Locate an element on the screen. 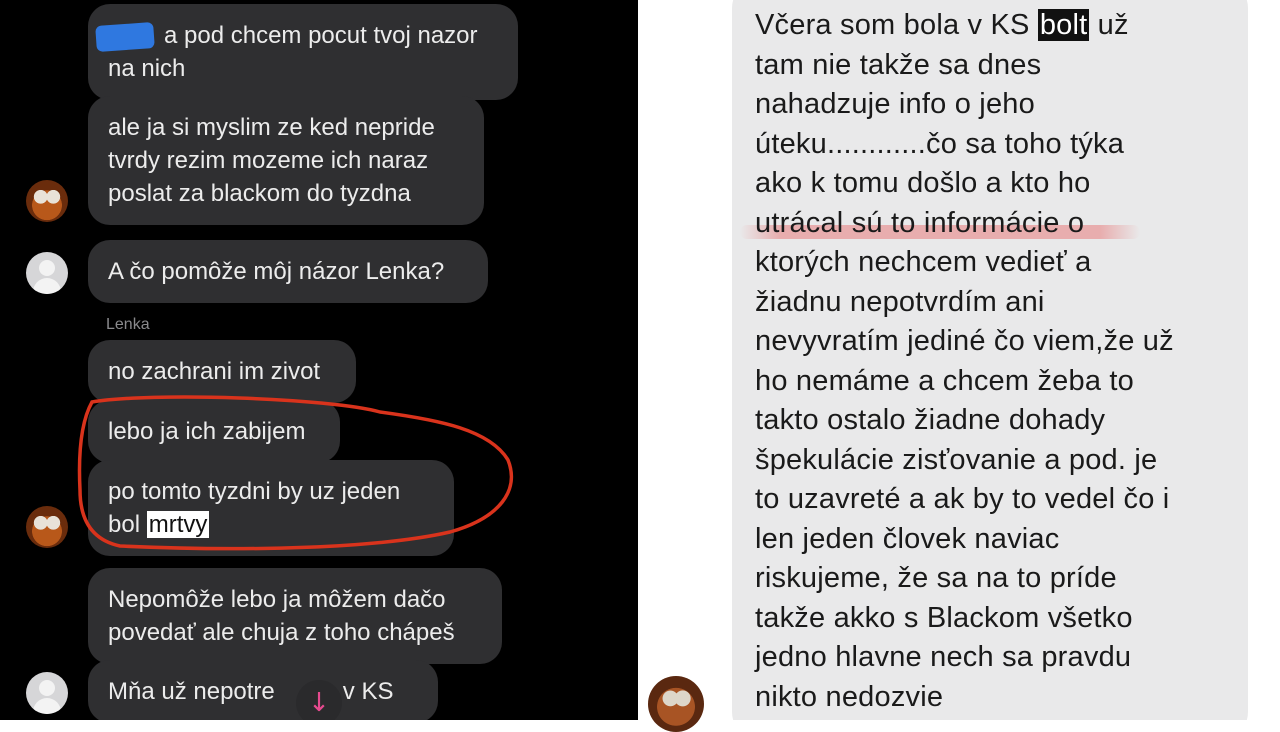 Image resolution: width=1280 pixels, height=732 pixels. message-text-cont: už is located at coordinates (1109, 25).